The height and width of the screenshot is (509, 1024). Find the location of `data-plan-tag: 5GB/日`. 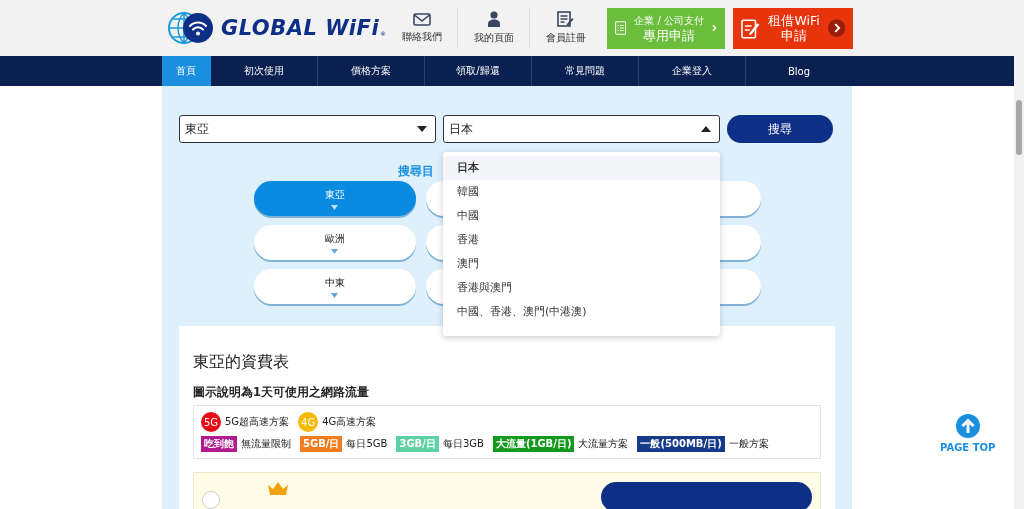

data-plan-tag: 5GB/日 is located at coordinates (321, 444).